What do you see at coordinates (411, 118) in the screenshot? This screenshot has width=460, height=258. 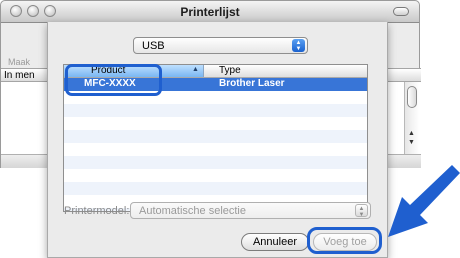 I see `vertical-scrollbar: ▲ ▼` at bounding box center [411, 118].